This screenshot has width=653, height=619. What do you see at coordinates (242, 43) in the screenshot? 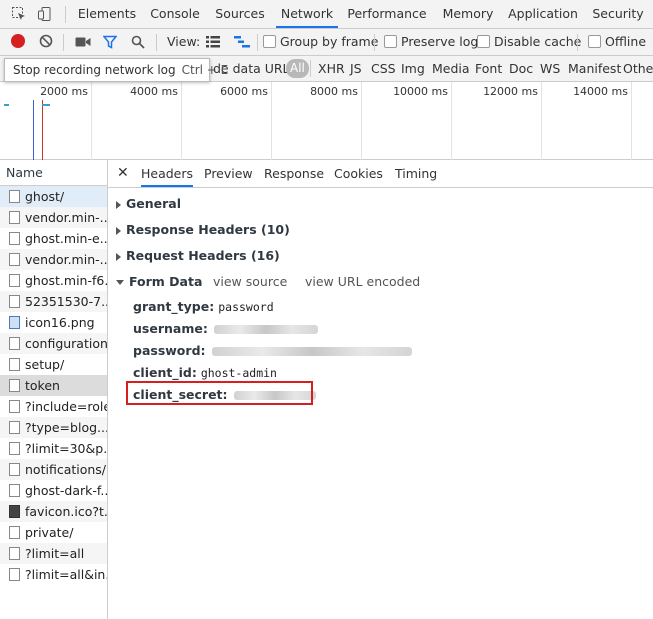
I see `waterfall-overview-icon` at bounding box center [242, 43].